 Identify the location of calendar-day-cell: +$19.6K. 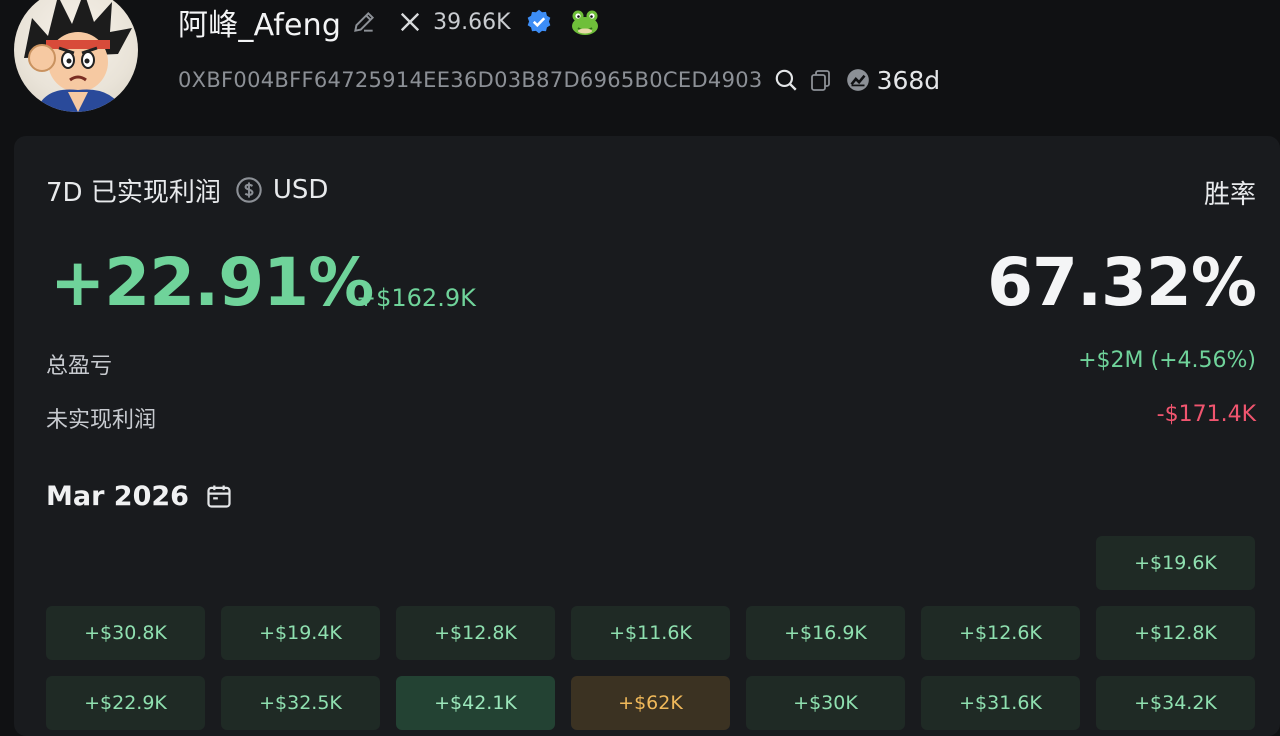
(1175, 563).